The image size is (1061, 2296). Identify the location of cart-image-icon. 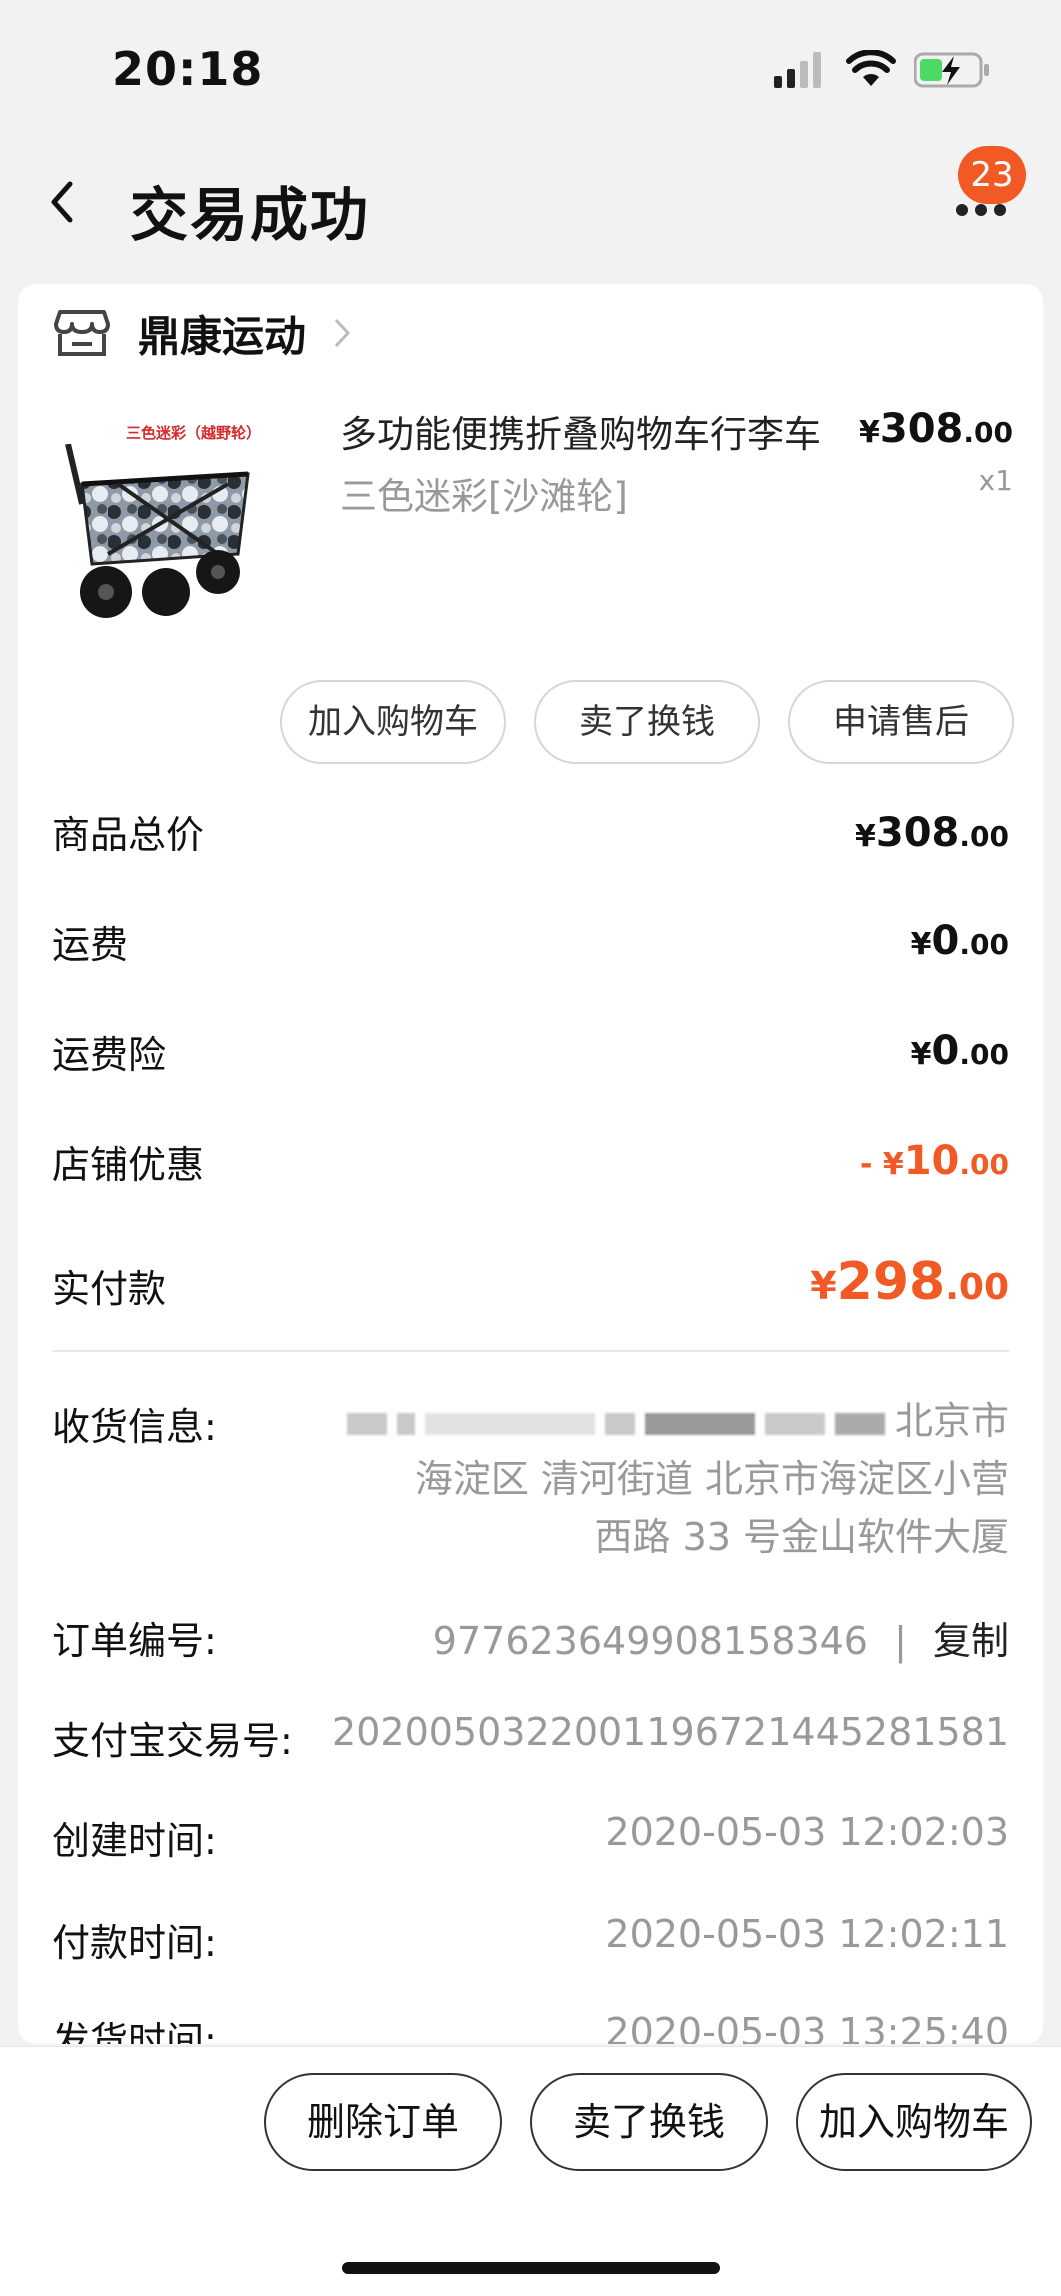
(157, 531).